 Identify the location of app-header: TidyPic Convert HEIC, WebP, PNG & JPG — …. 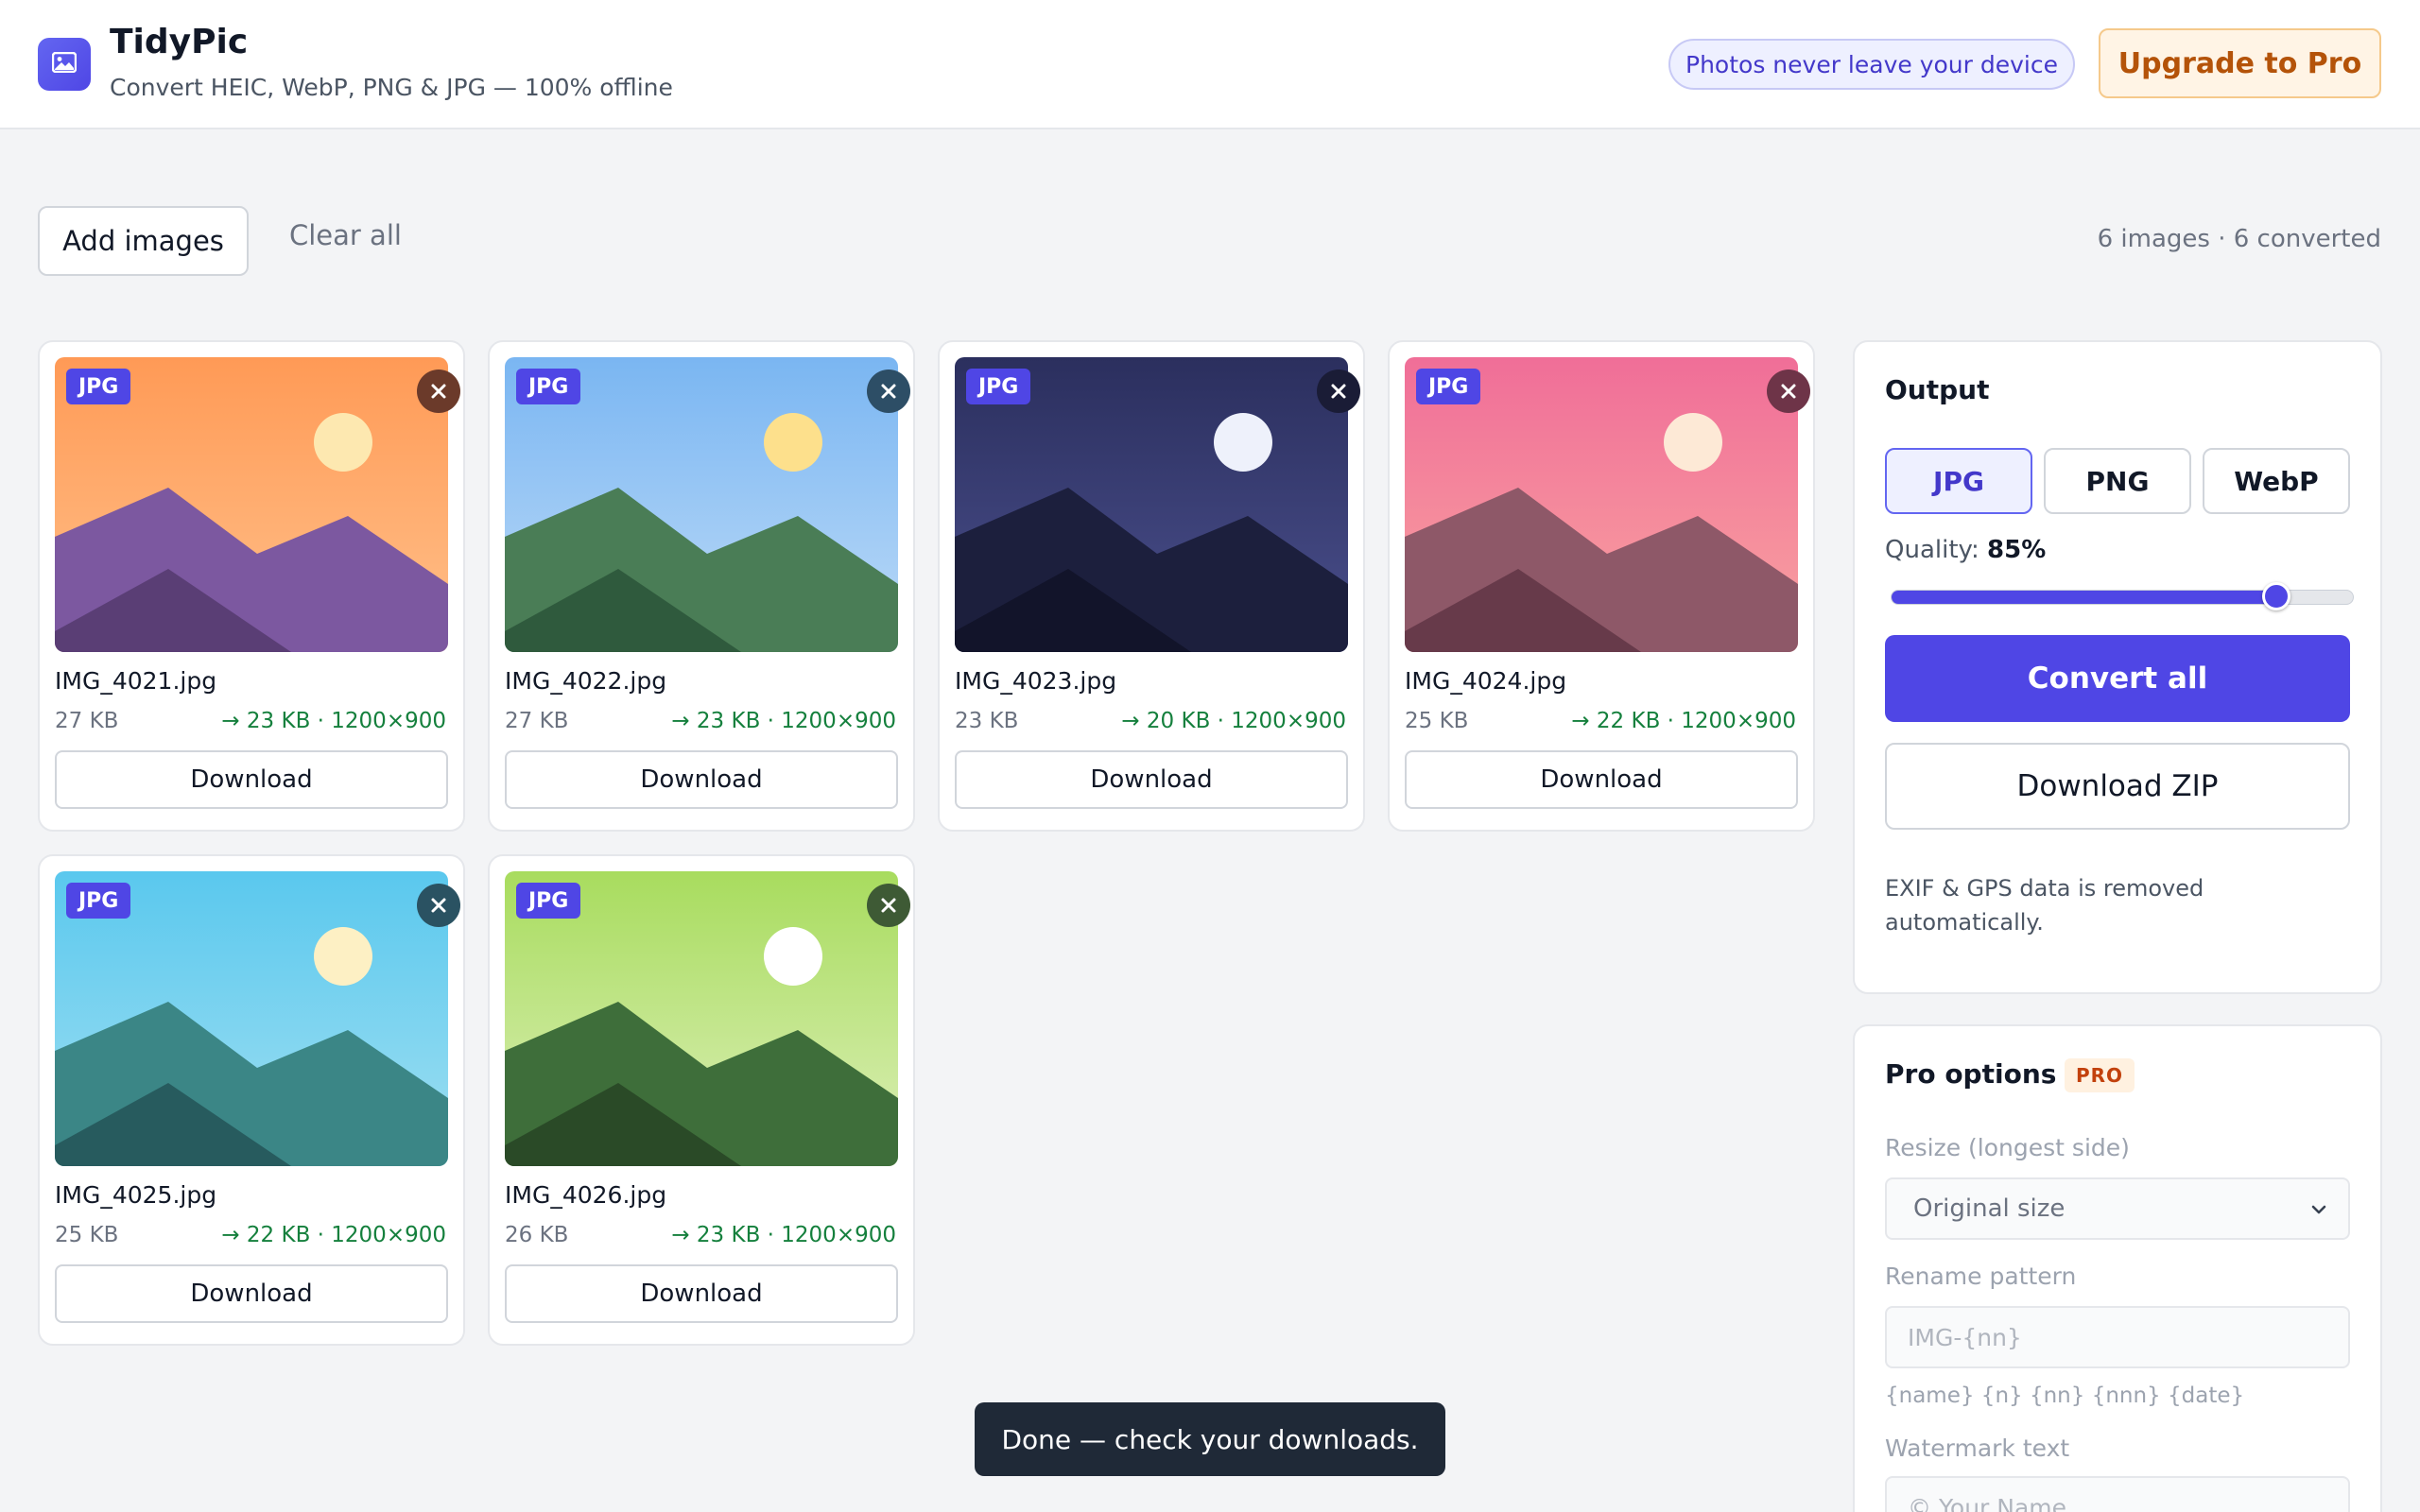
(1210, 64).